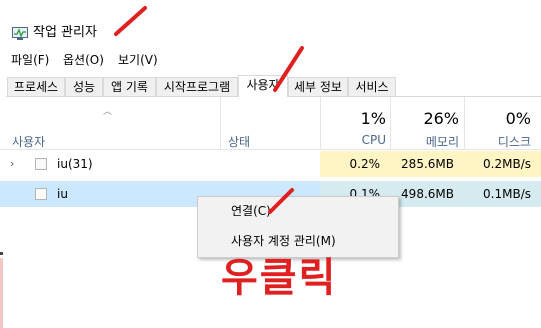  Describe the element at coordinates (518, 118) in the screenshot. I see `disk-total-pct: 0%` at that location.